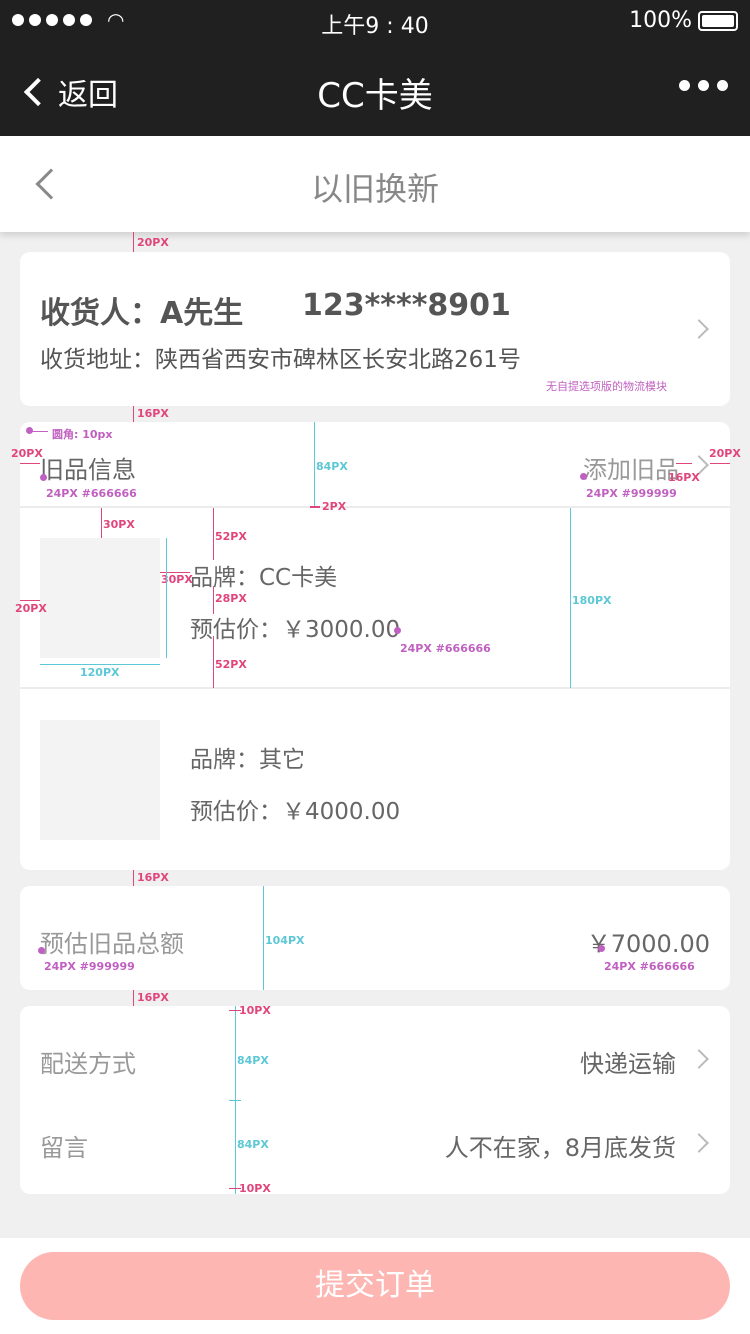 Image resolution: width=750 pixels, height=1334 pixels. Describe the element at coordinates (341, 812) in the screenshot. I see `price-value: ￥4000.00` at that location.